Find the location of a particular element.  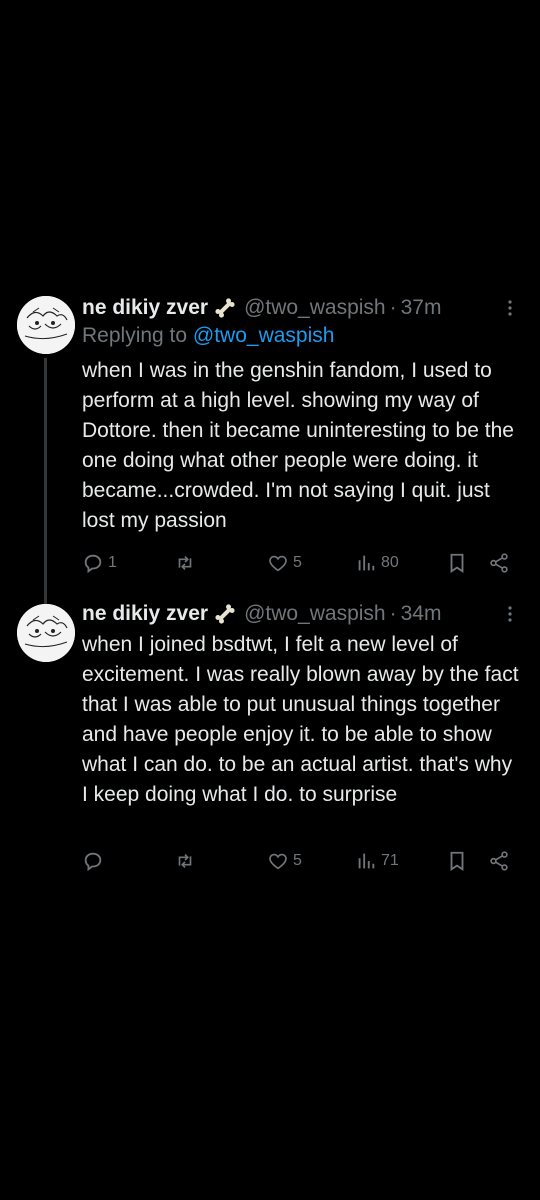

reply-count: 1 is located at coordinates (112, 562).